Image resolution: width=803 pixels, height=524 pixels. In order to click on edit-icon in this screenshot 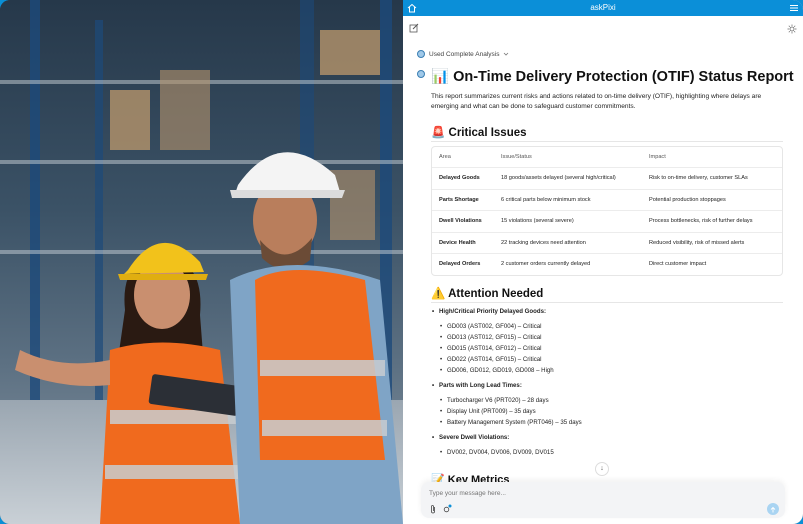, I will do `click(414, 28)`.